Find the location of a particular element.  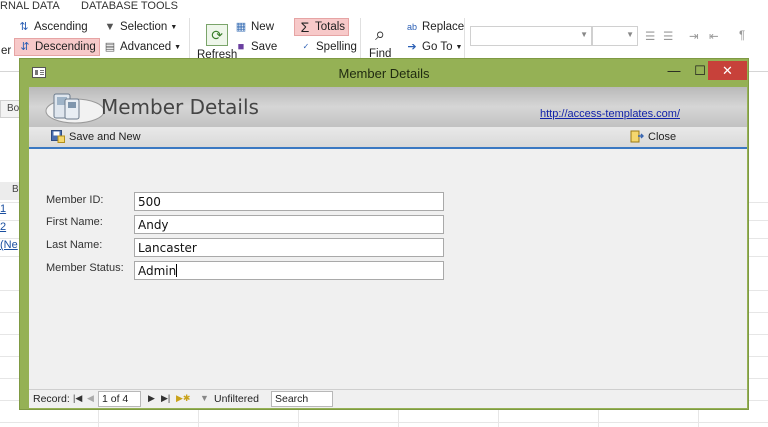

totals-button: Σ Totals is located at coordinates (322, 27).